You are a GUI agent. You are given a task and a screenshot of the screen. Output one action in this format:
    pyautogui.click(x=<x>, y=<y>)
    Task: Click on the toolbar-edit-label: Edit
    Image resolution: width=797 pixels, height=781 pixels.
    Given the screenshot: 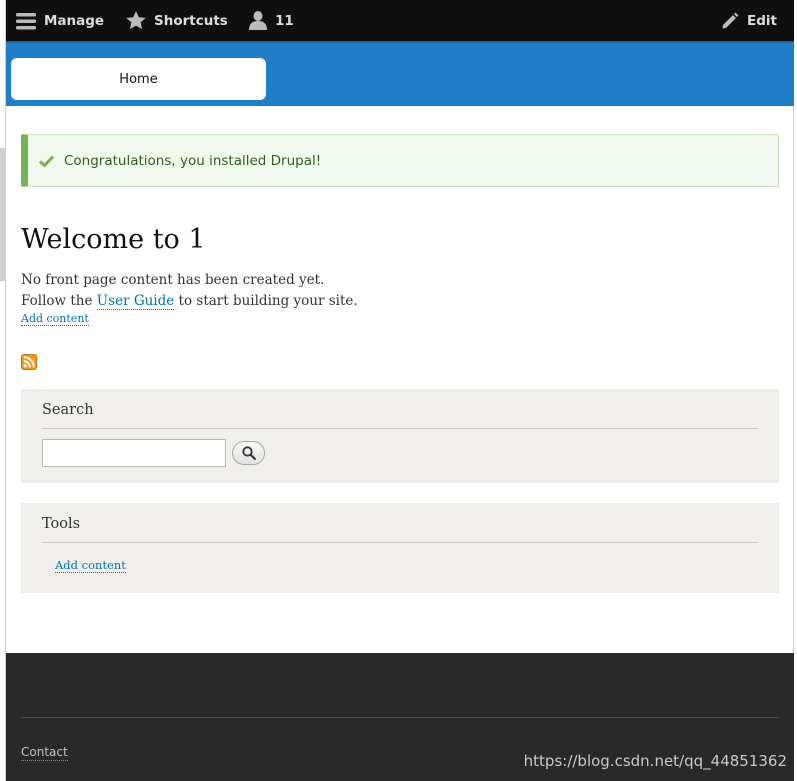 What is the action you would take?
    pyautogui.click(x=762, y=20)
    